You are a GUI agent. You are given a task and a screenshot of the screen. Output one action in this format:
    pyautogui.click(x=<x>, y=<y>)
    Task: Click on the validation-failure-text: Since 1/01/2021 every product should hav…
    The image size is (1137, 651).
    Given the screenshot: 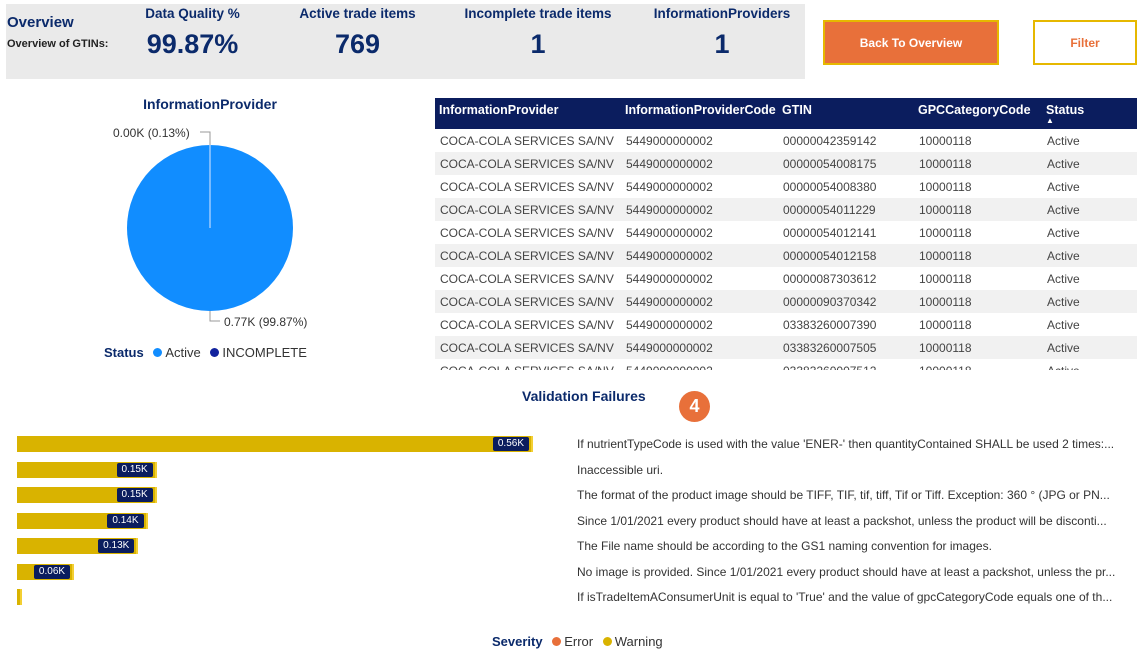 What is the action you would take?
    pyautogui.click(x=855, y=521)
    